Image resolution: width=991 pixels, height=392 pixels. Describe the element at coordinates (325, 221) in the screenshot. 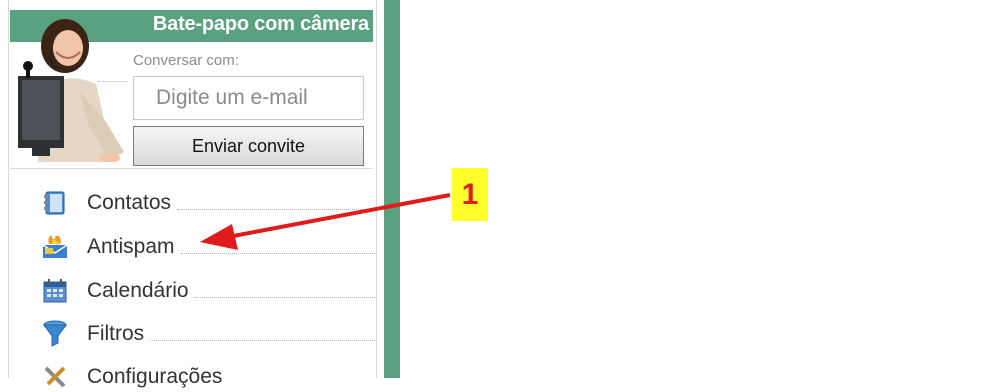

I see `annotation-arrow` at that location.